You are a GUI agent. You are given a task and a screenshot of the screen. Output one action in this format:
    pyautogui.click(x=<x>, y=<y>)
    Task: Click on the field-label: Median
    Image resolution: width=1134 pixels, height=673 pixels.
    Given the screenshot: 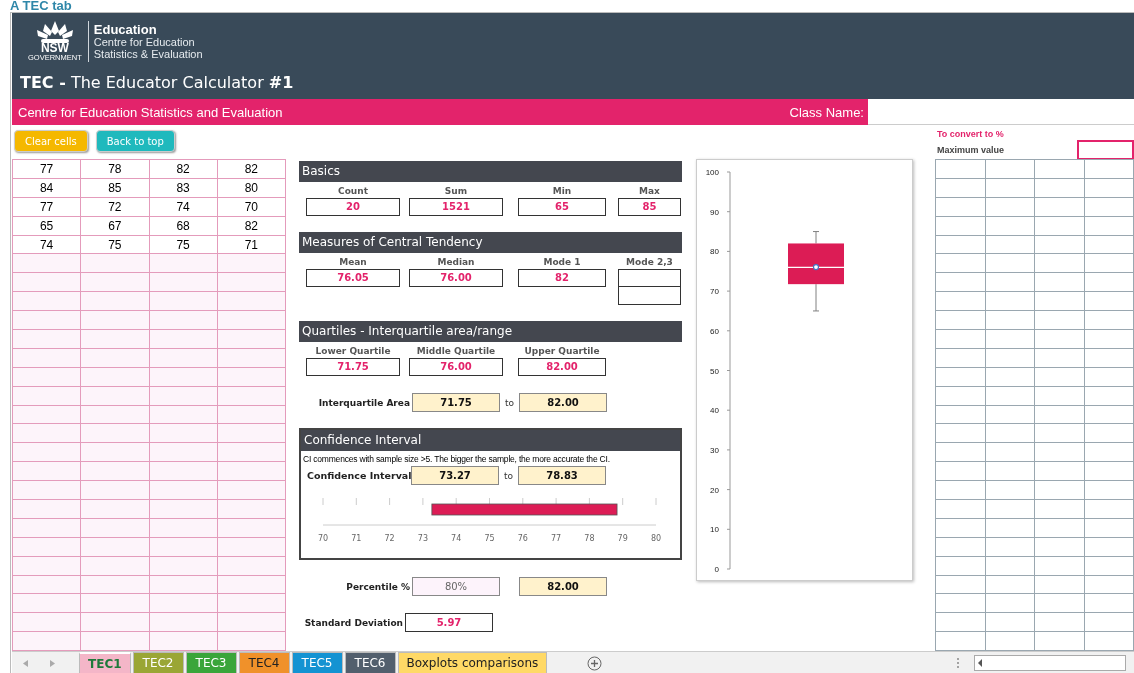 What is the action you would take?
    pyautogui.click(x=456, y=263)
    